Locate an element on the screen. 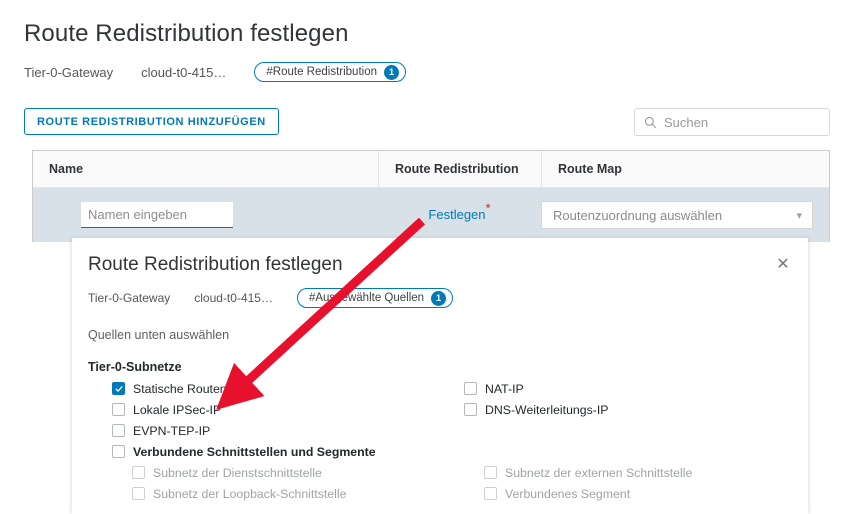  column-header-route-redistribution: Route Redistribution is located at coordinates (459, 169).